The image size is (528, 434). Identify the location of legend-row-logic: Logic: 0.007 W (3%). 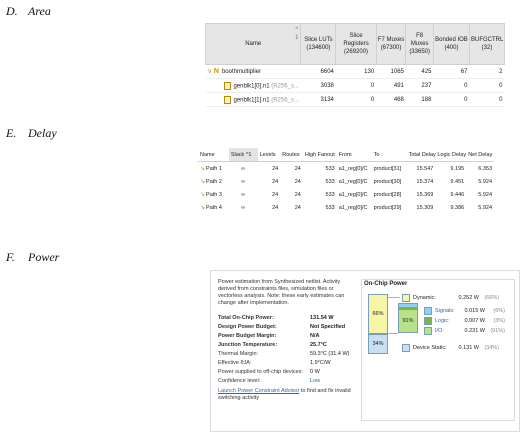
(464, 321).